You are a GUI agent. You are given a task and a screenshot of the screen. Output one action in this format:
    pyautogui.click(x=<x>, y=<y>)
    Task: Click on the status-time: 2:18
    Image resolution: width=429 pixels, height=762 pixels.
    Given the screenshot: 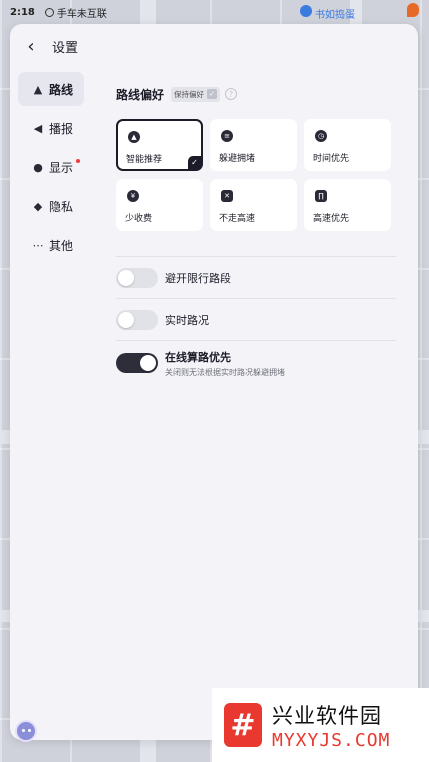 What is the action you would take?
    pyautogui.click(x=22, y=12)
    